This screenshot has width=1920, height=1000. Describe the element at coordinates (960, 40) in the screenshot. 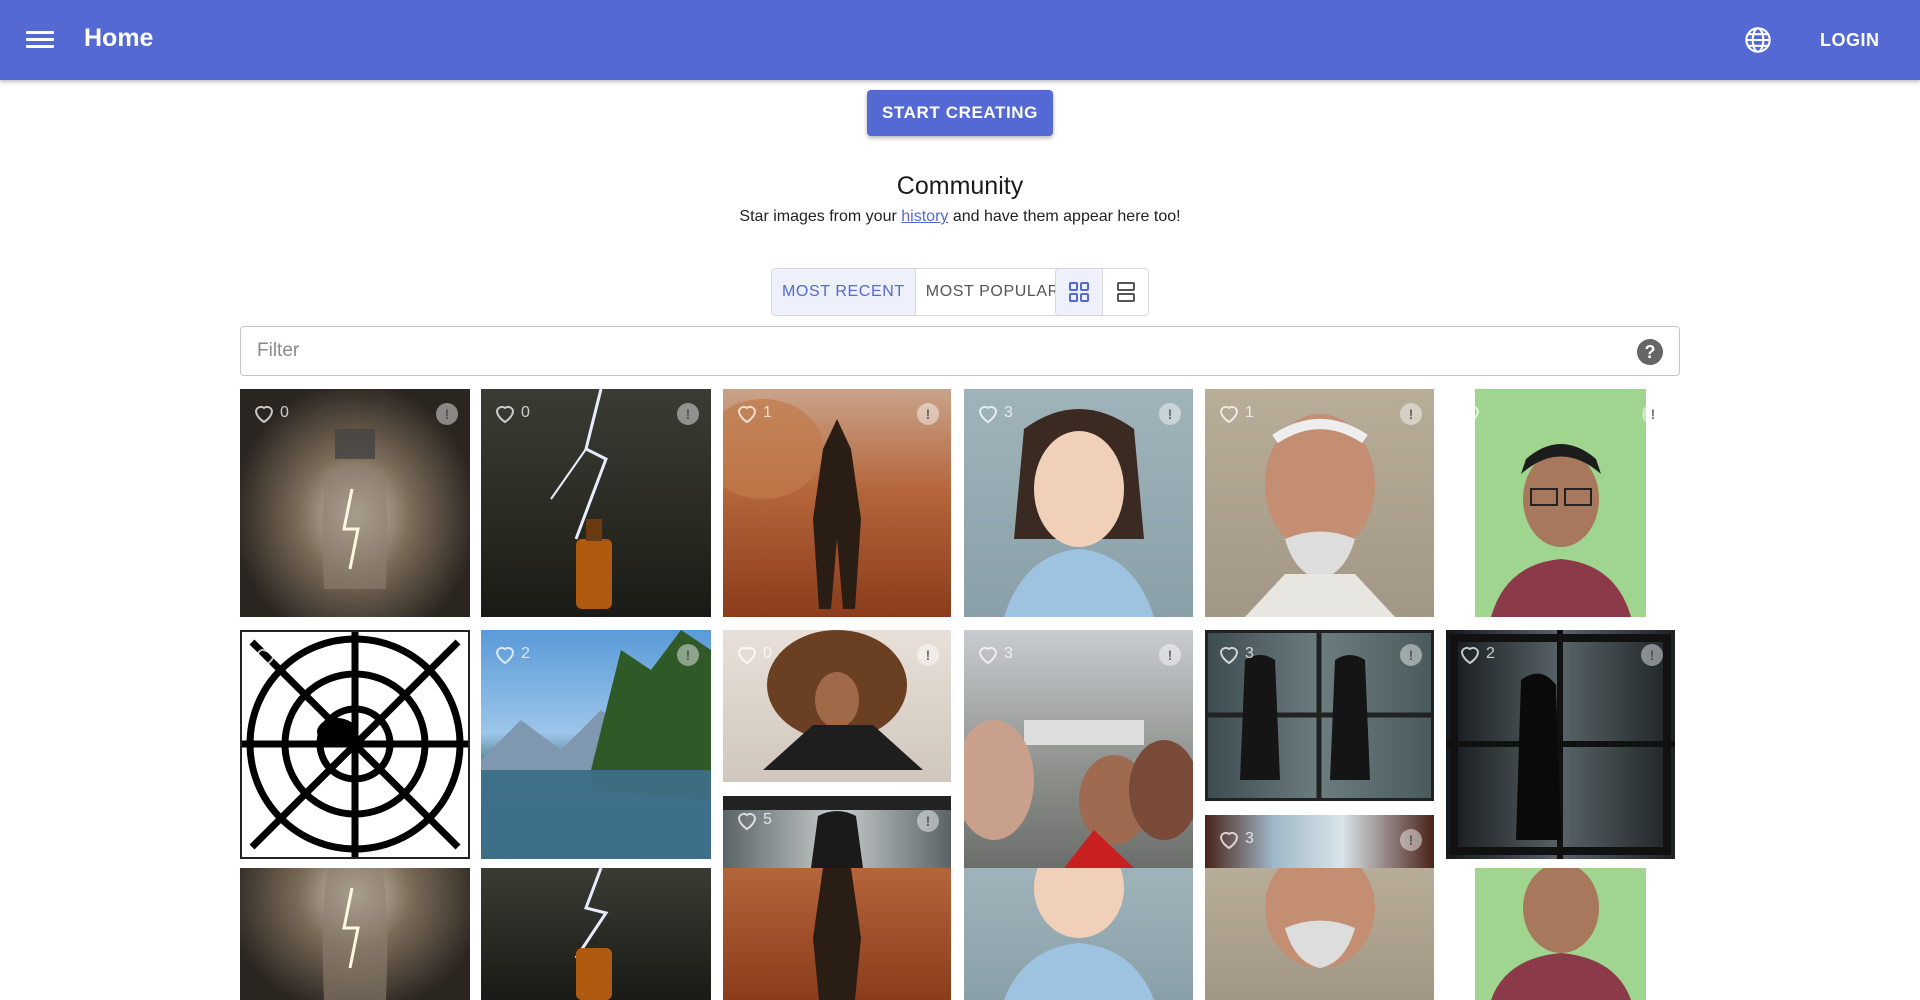

I see `app-bar: Home LOGIN` at that location.